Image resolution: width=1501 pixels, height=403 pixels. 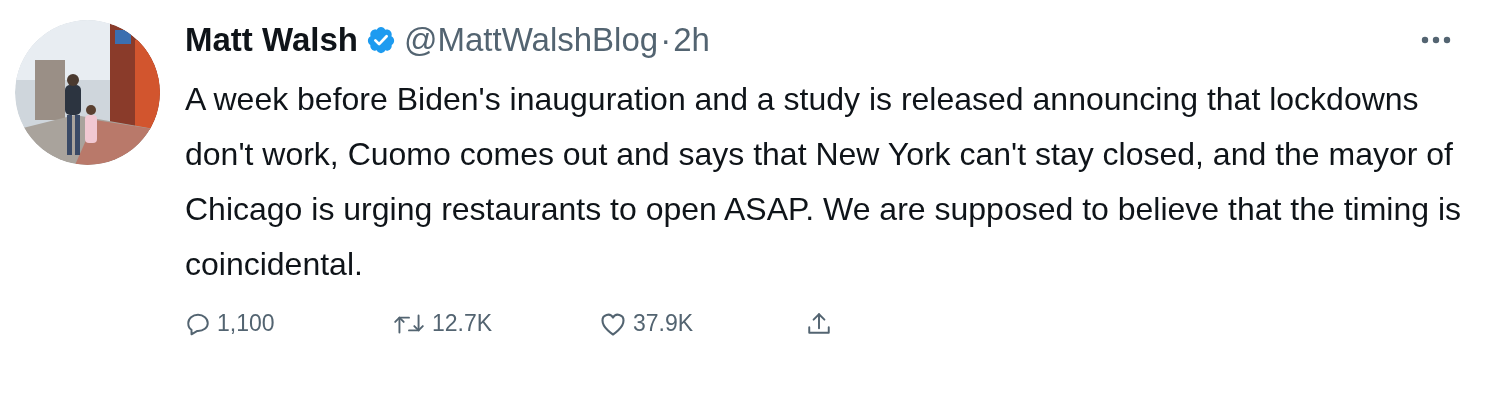 What do you see at coordinates (819, 323) in the screenshot?
I see `share-icon` at bounding box center [819, 323].